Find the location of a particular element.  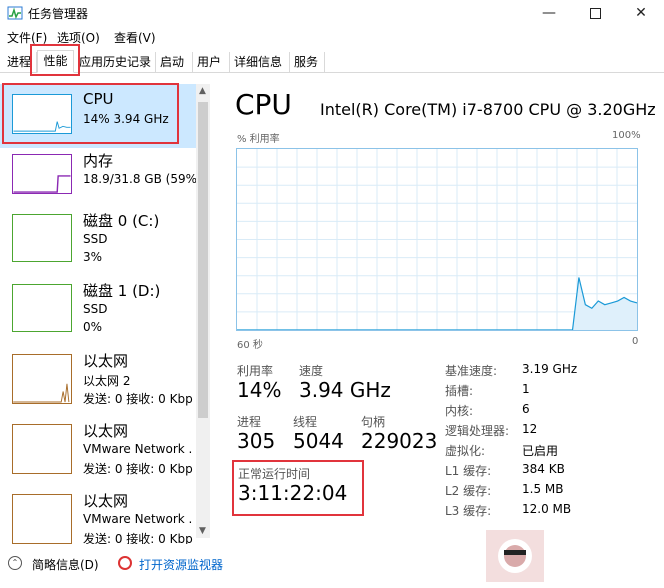

sidebar-item-label: 磁盘 0 (C:) is located at coordinates (121, 221).